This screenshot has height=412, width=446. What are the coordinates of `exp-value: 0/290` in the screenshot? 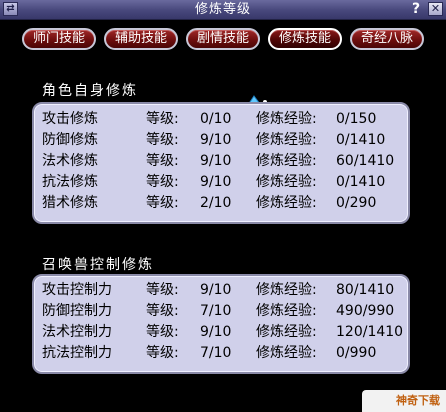 It's located at (356, 203).